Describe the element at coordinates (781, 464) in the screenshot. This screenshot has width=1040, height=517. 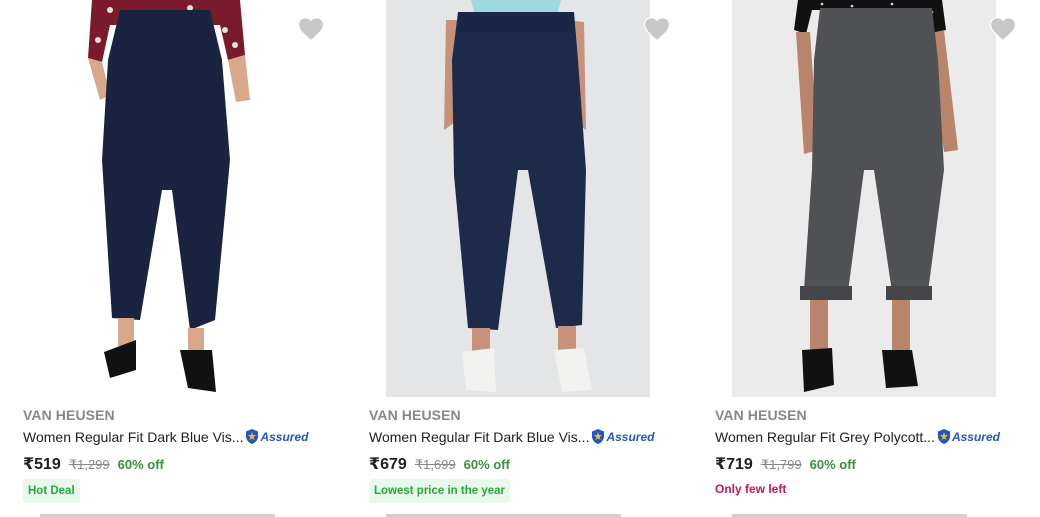
I see `original-price: ₹1,799` at that location.